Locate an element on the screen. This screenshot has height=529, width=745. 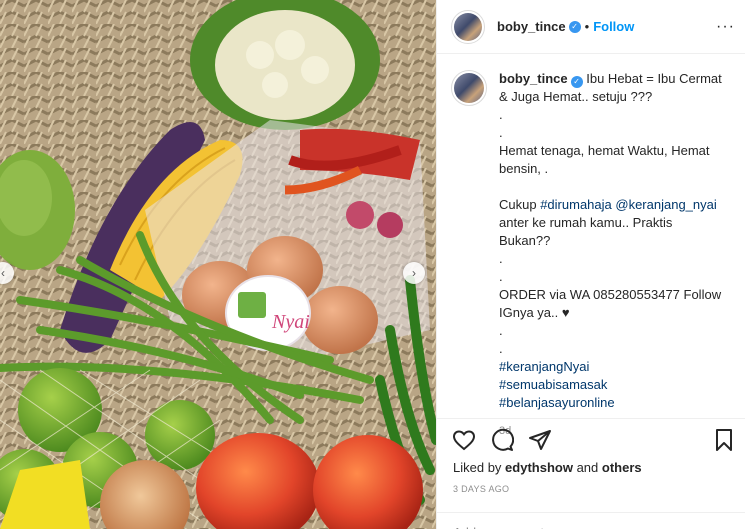
likes-others-link: others is located at coordinates (622, 467).